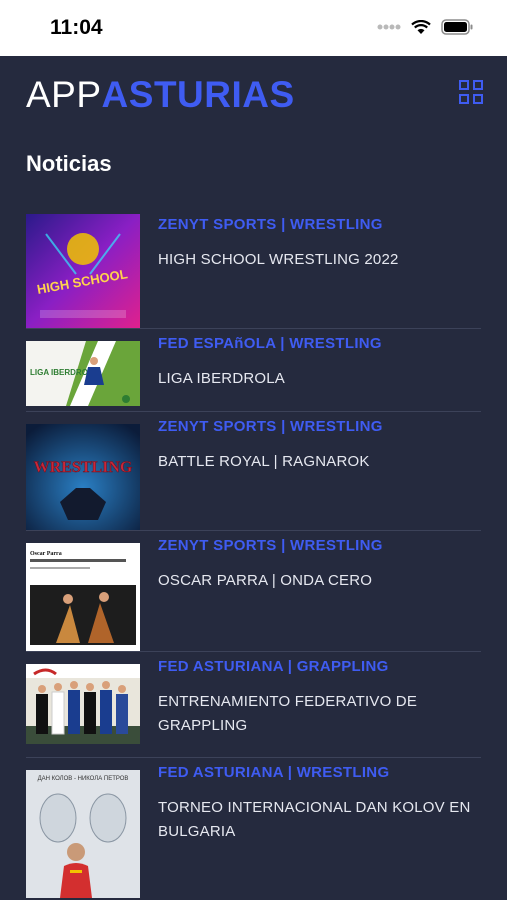 The width and height of the screenshot is (507, 900). What do you see at coordinates (83, 779) in the screenshot?
I see `thumb-text: ДАН КОЛОВ - НИКОЛА ПЕТРОВ` at bounding box center [83, 779].